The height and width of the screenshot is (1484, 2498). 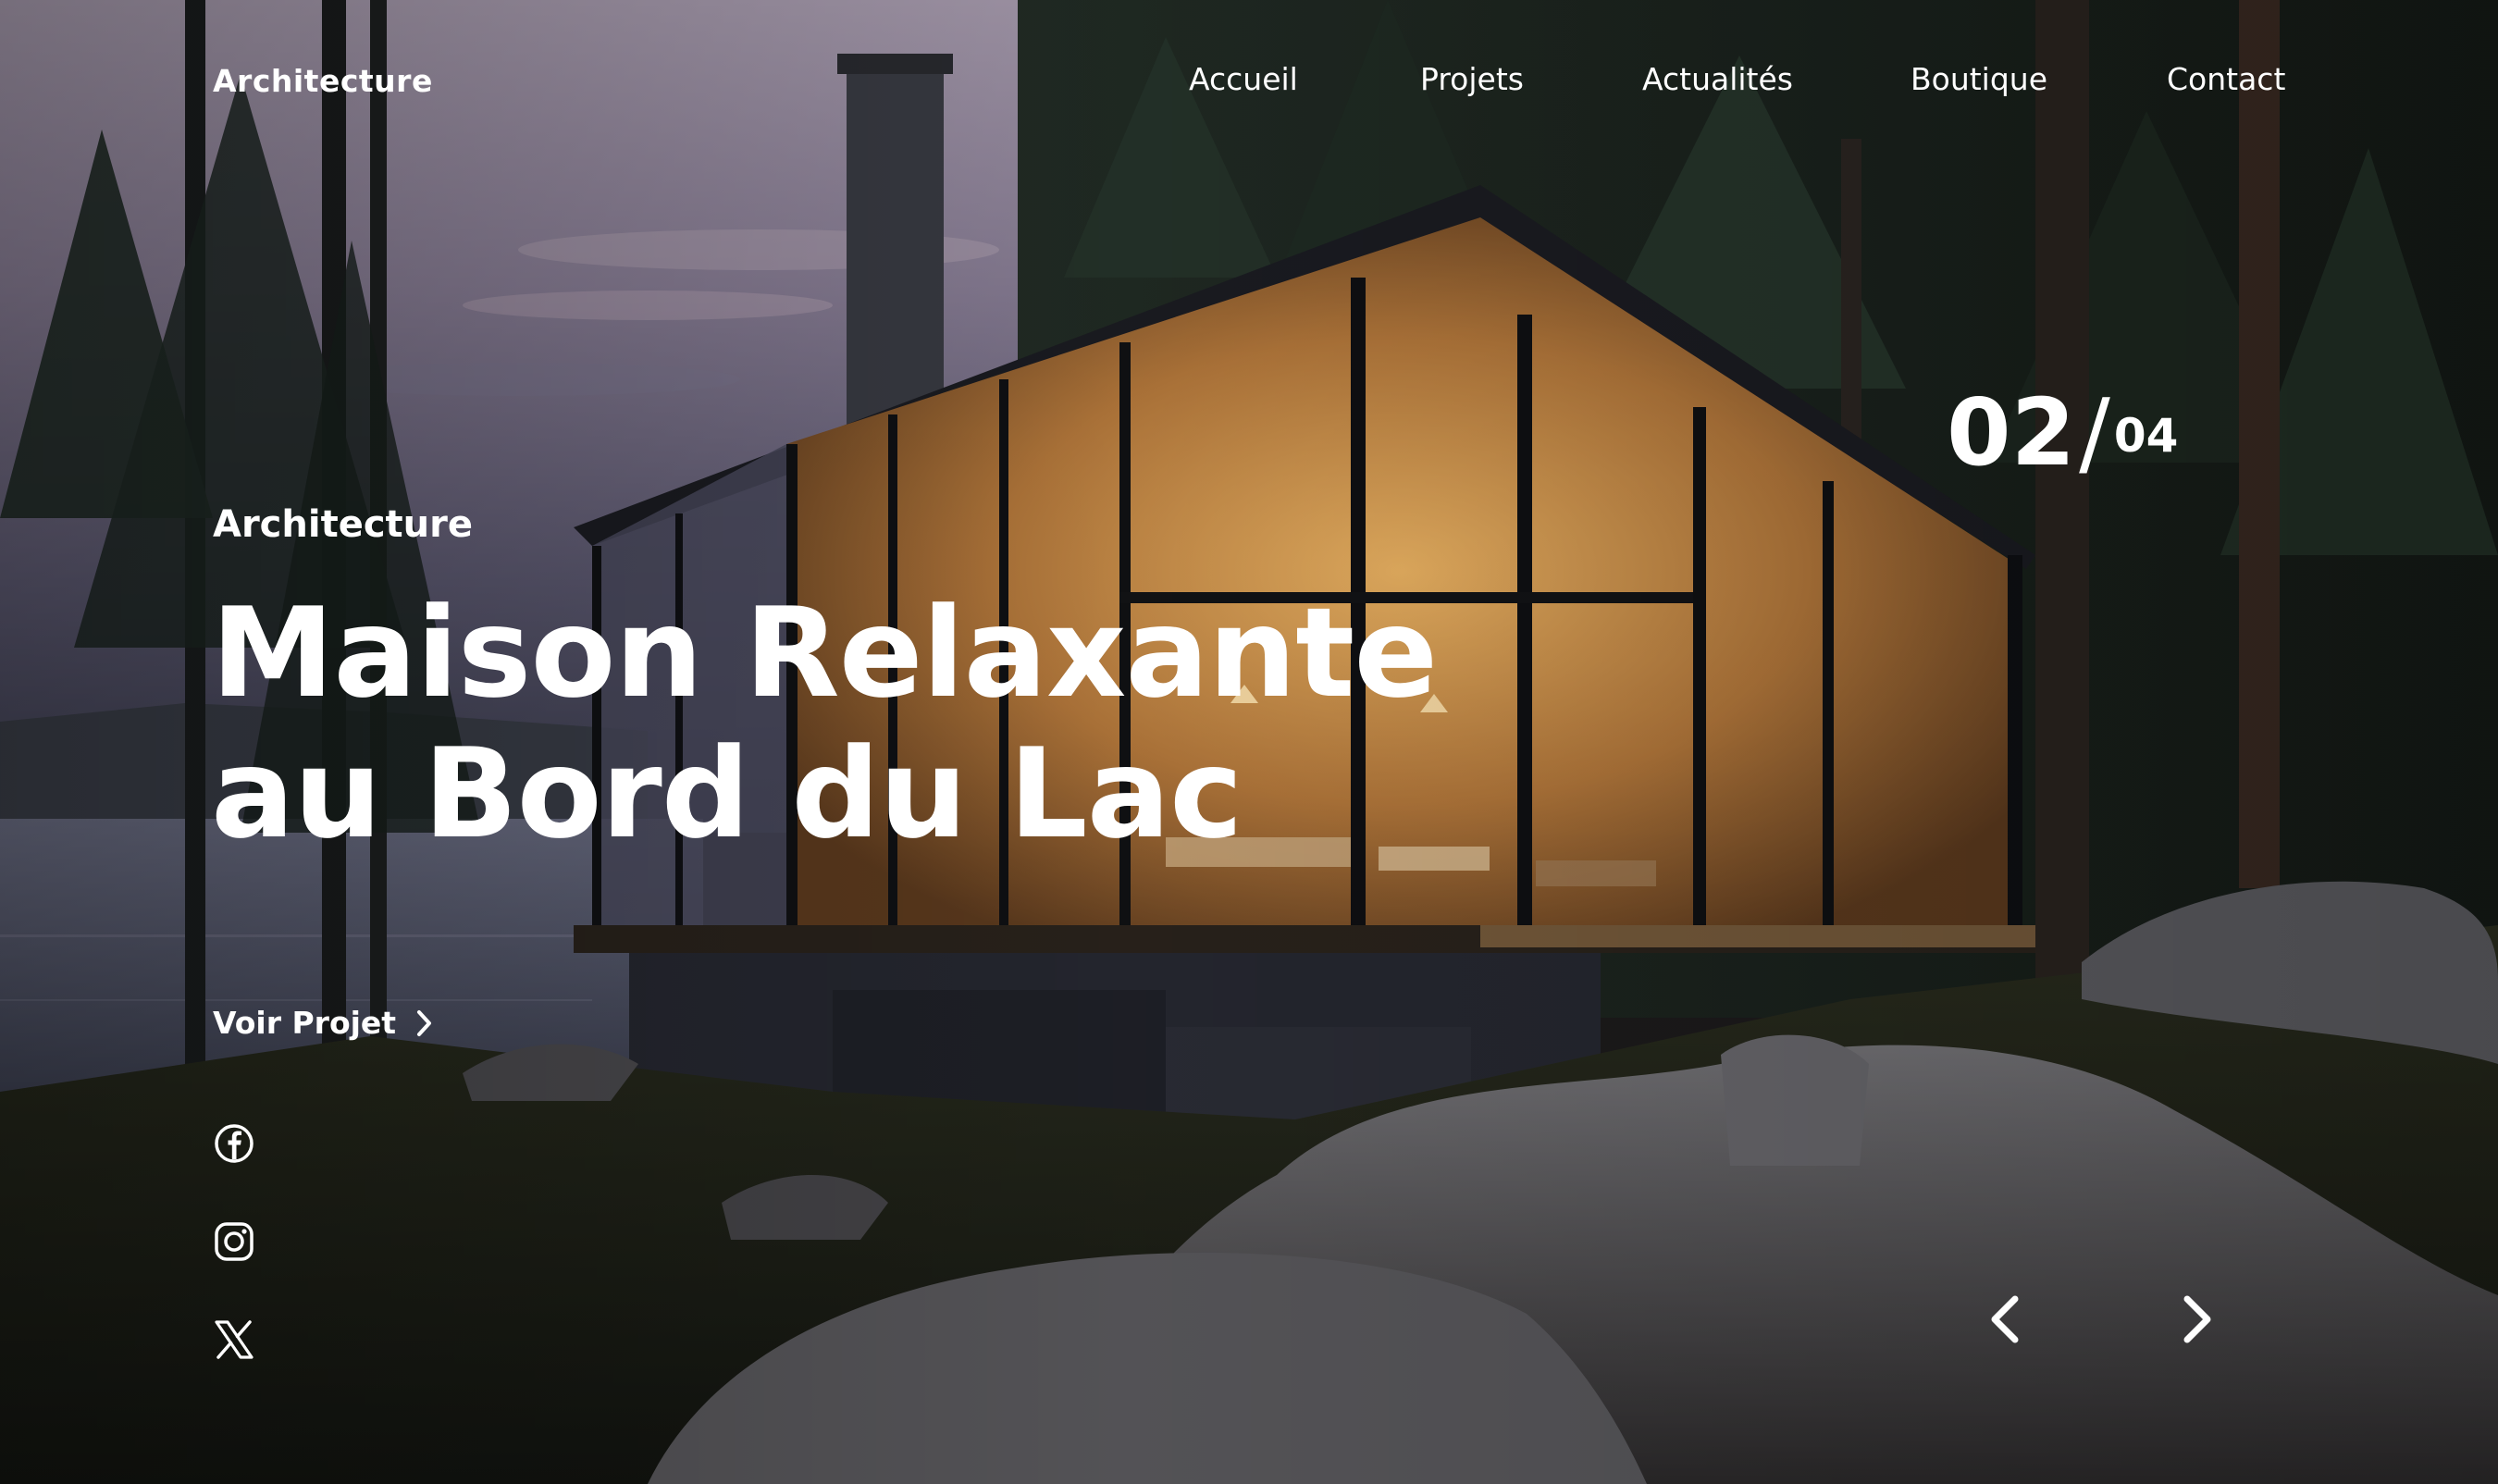 What do you see at coordinates (234, 1241) in the screenshot?
I see `instagram-icon` at bounding box center [234, 1241].